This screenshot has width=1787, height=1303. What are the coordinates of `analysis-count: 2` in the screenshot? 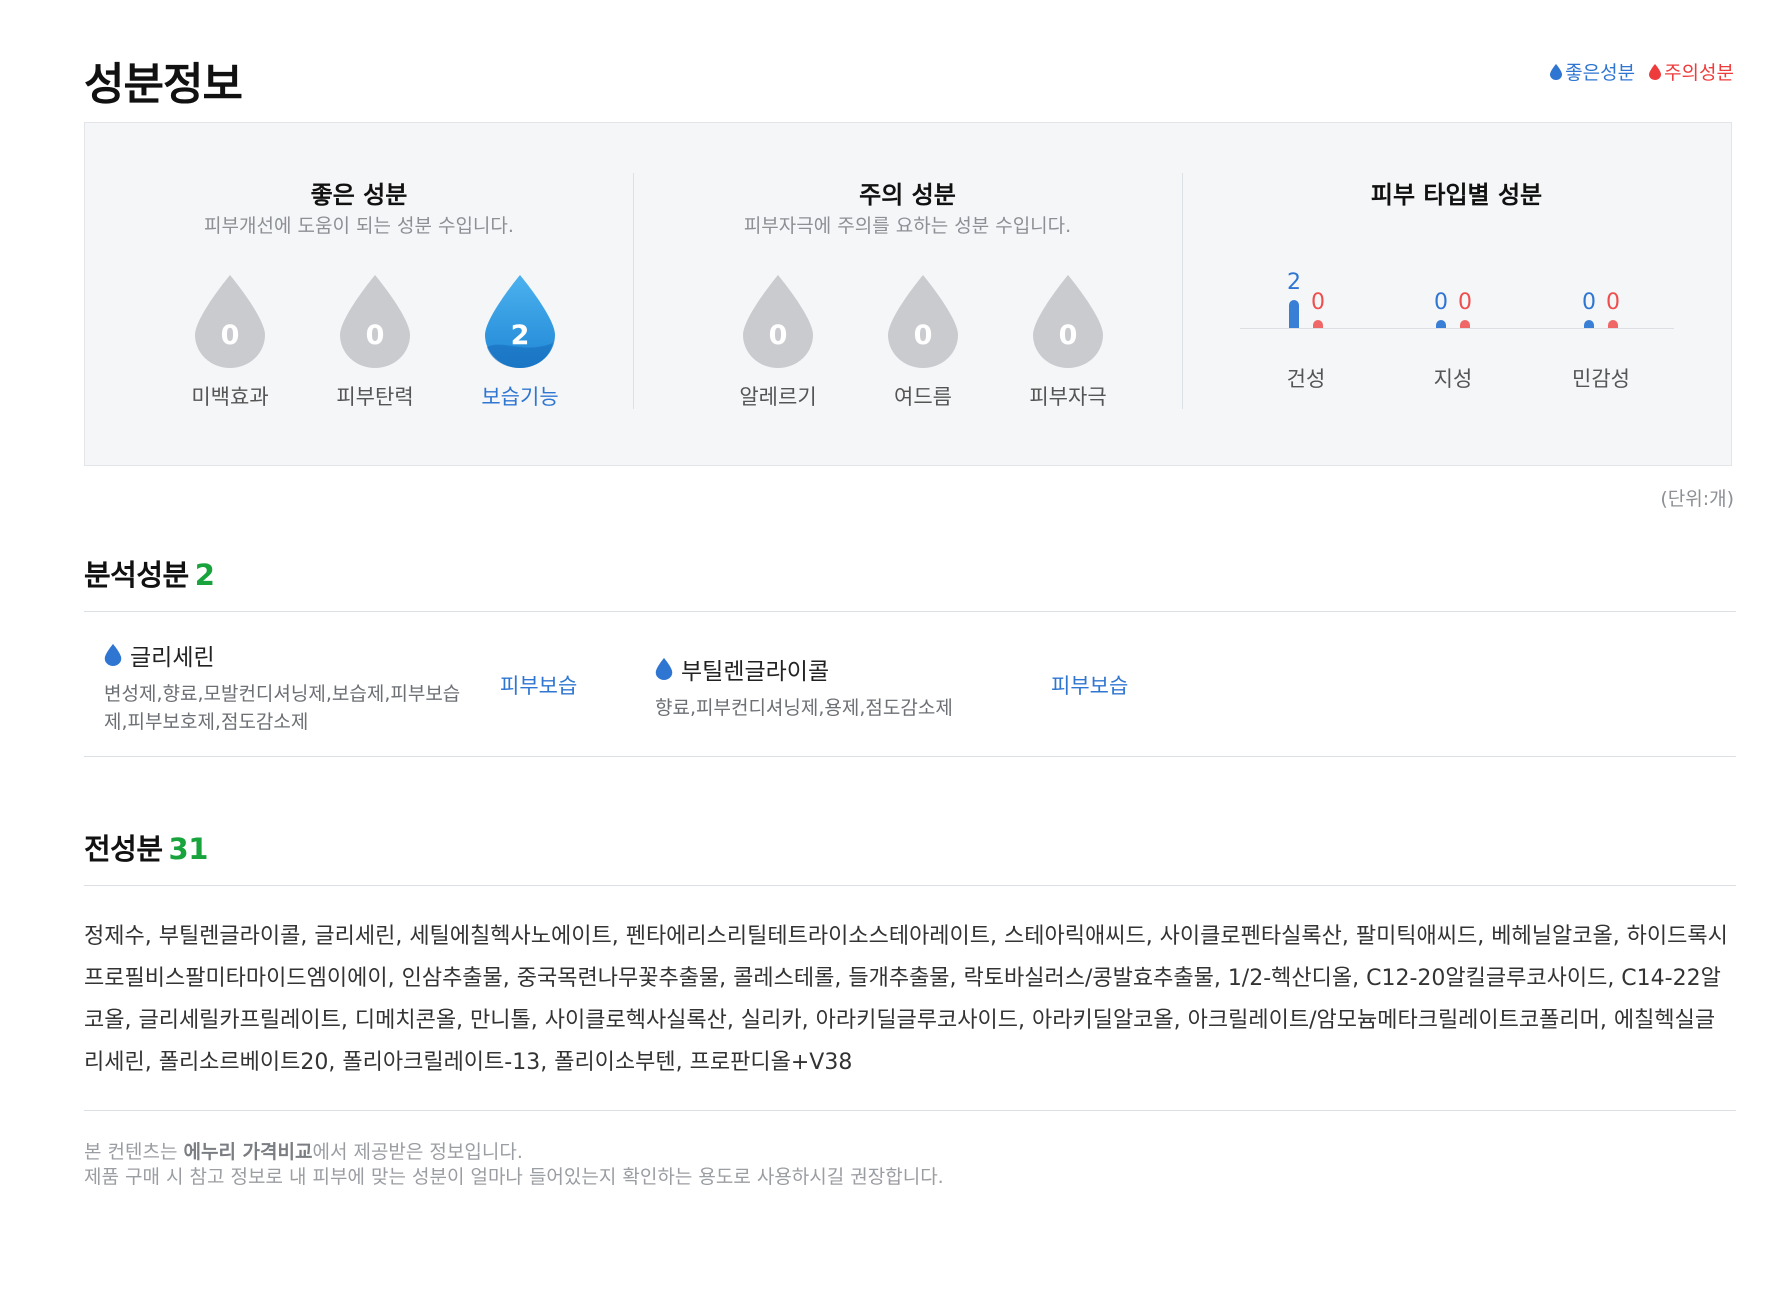 It's located at (204, 575).